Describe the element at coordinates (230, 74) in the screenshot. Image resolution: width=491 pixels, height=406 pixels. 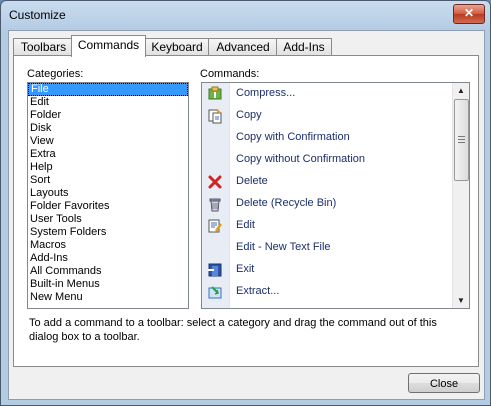
I see `commands-label: Commands:` at that location.